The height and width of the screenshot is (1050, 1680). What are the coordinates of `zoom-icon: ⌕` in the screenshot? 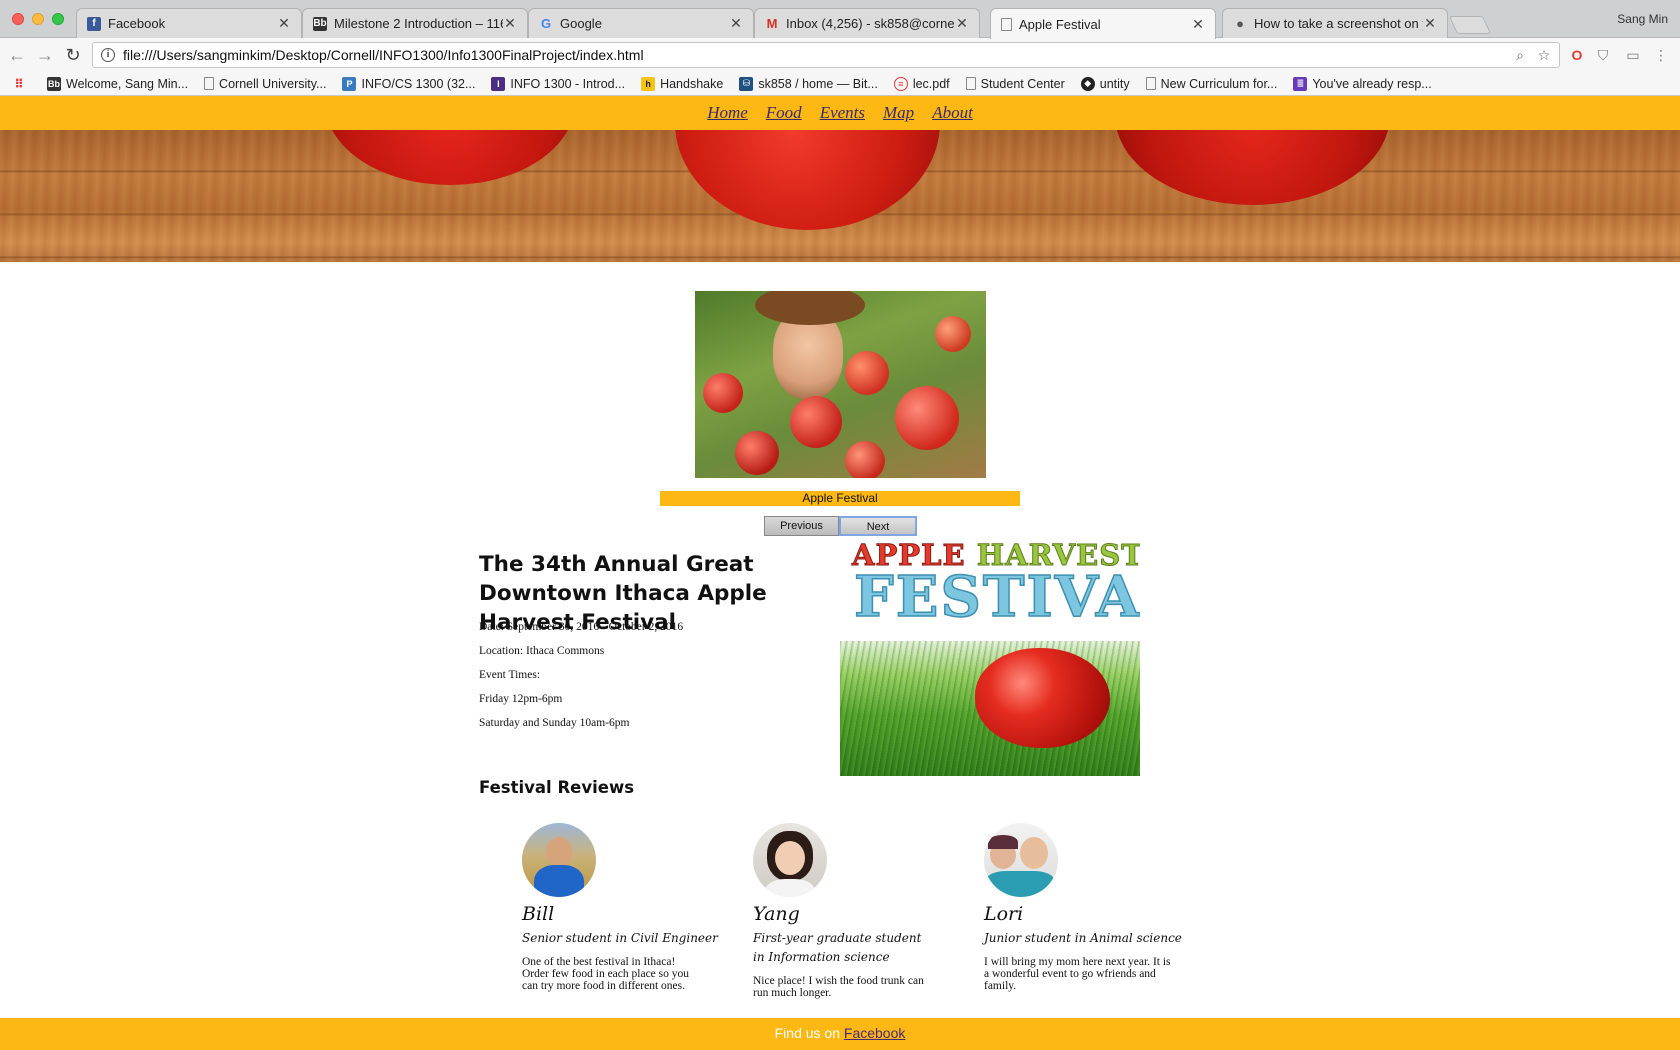 It's located at (1520, 55).